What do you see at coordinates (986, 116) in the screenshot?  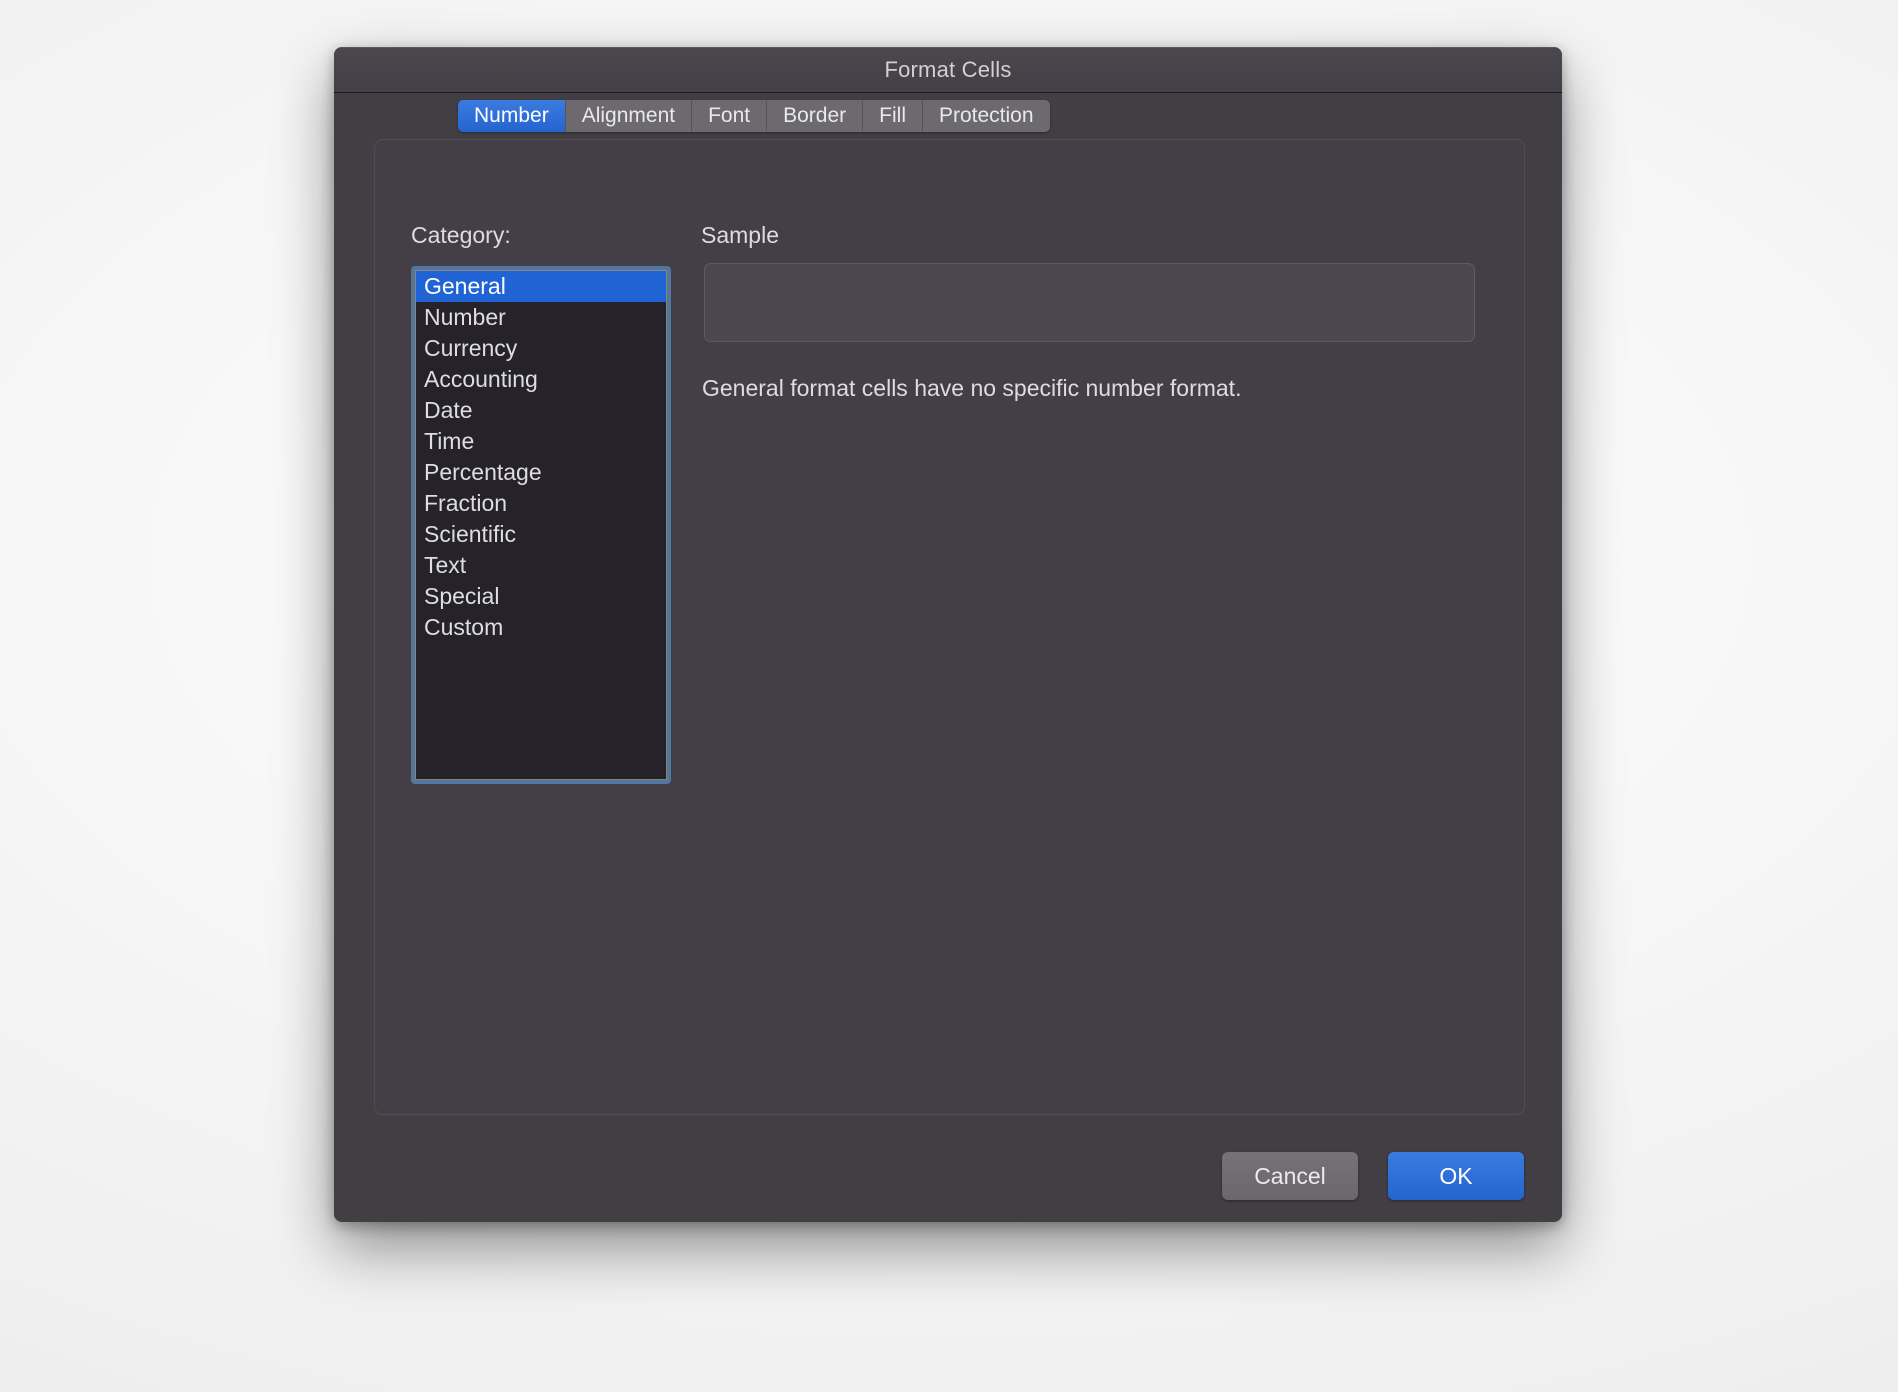 I see `tab-protection: Protection` at bounding box center [986, 116].